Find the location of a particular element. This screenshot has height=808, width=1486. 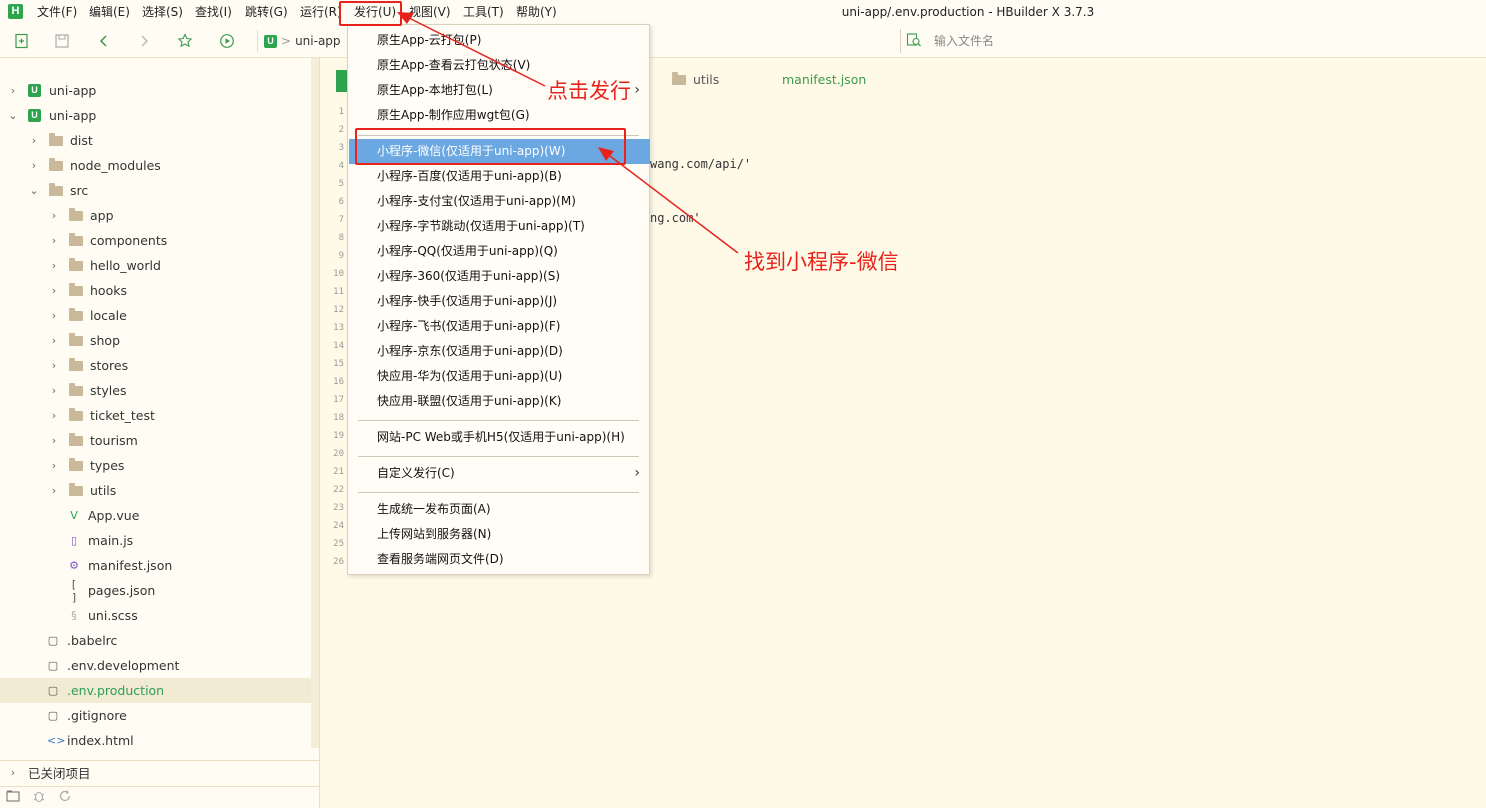

tree-file-uni-scss: § uni.scss is located at coordinates (155, 615).